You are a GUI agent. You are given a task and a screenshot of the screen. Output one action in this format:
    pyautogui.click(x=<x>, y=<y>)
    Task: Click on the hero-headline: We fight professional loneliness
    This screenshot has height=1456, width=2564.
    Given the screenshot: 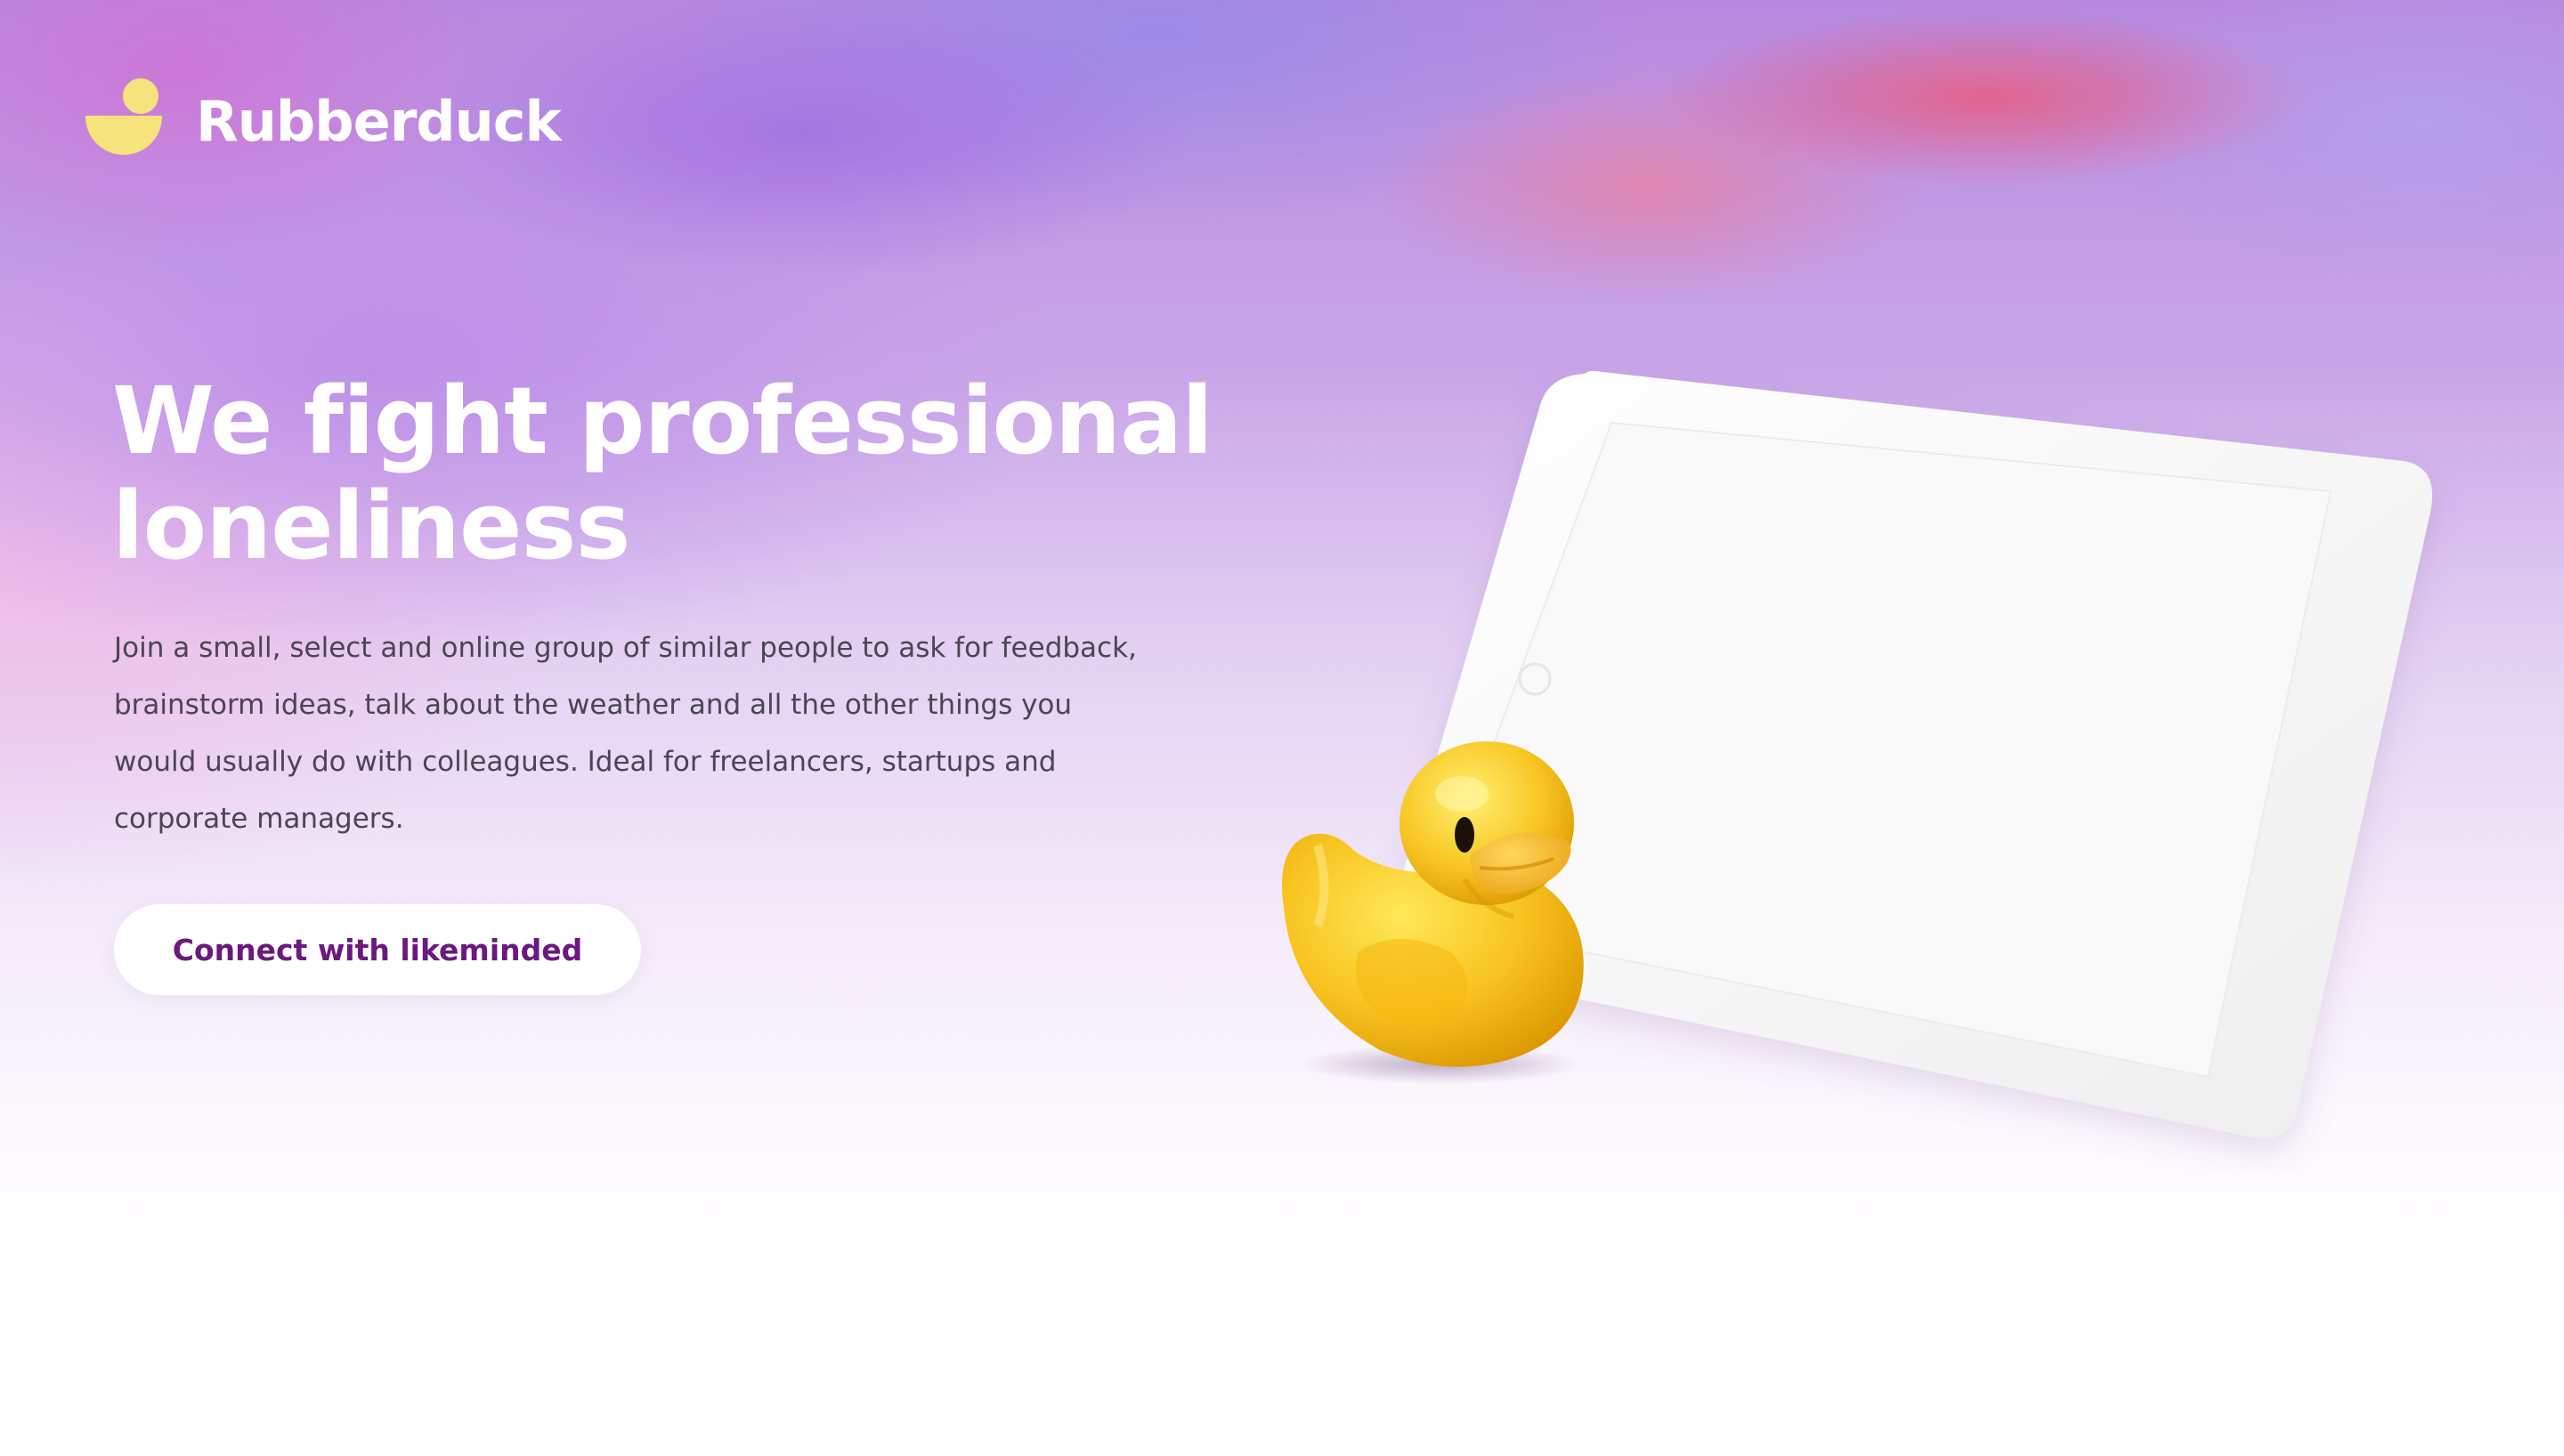 What is the action you would take?
    pyautogui.click(x=662, y=473)
    